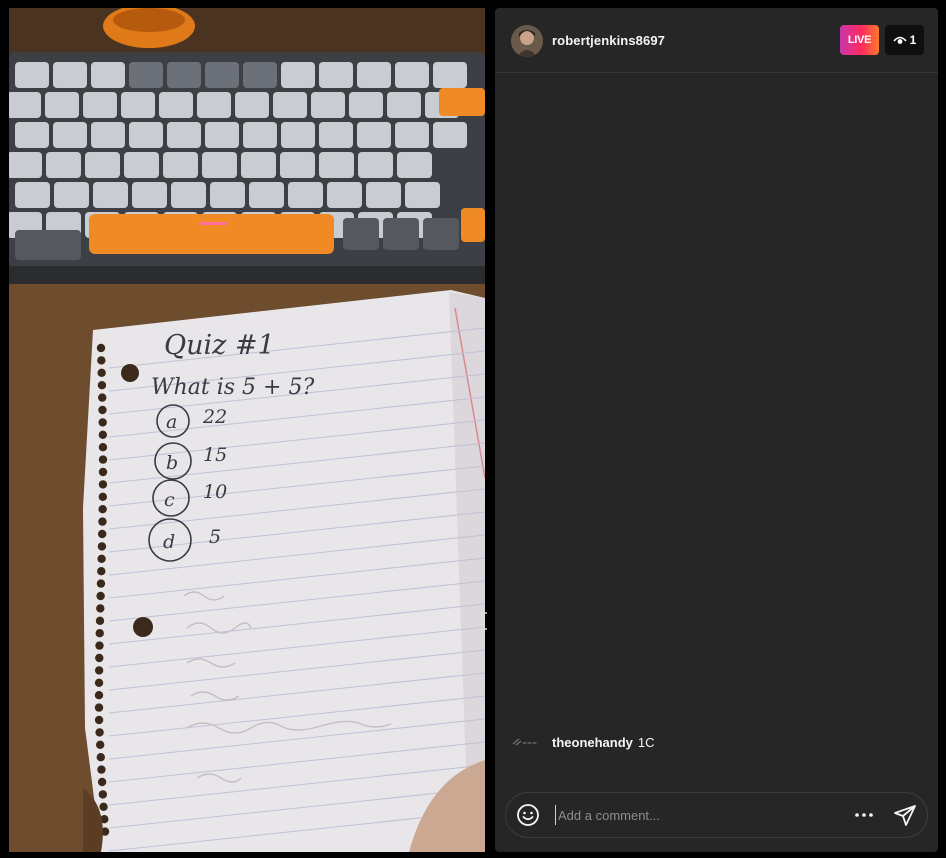  What do you see at coordinates (172, 463) in the screenshot?
I see `option-b-letter: b` at bounding box center [172, 463].